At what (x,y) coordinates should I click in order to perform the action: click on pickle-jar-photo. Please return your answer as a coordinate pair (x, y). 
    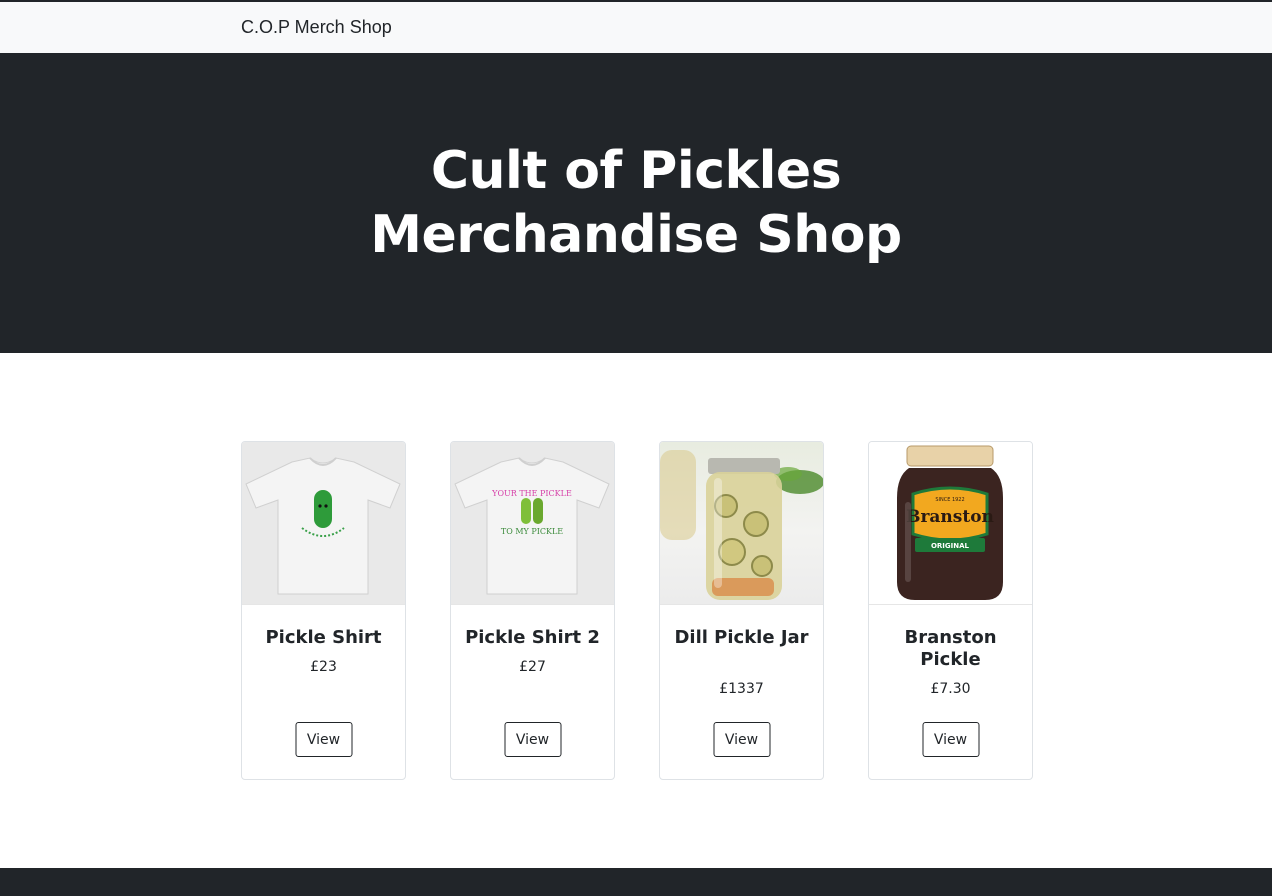
    Looking at the image, I should click on (741, 525).